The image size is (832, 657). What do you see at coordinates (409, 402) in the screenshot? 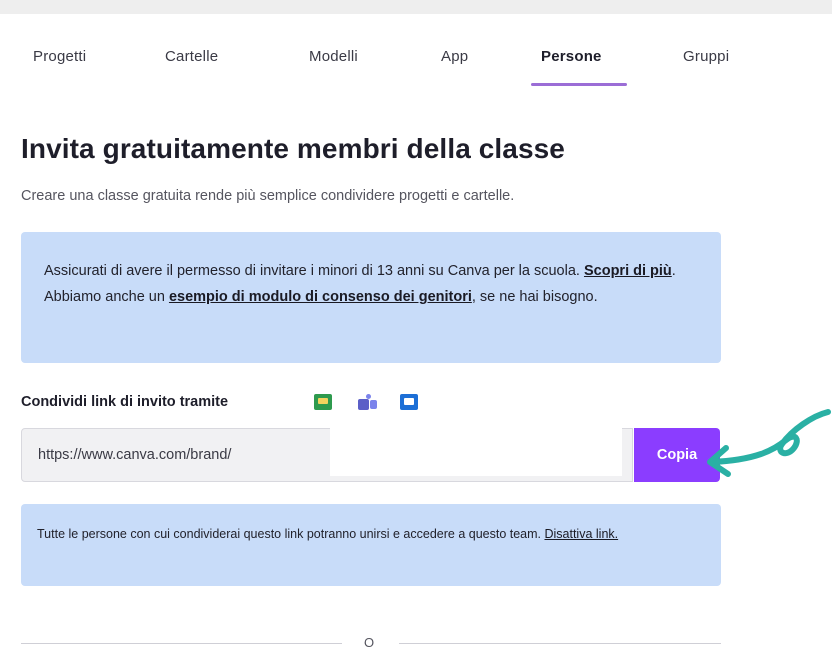
I see `message-icon` at bounding box center [409, 402].